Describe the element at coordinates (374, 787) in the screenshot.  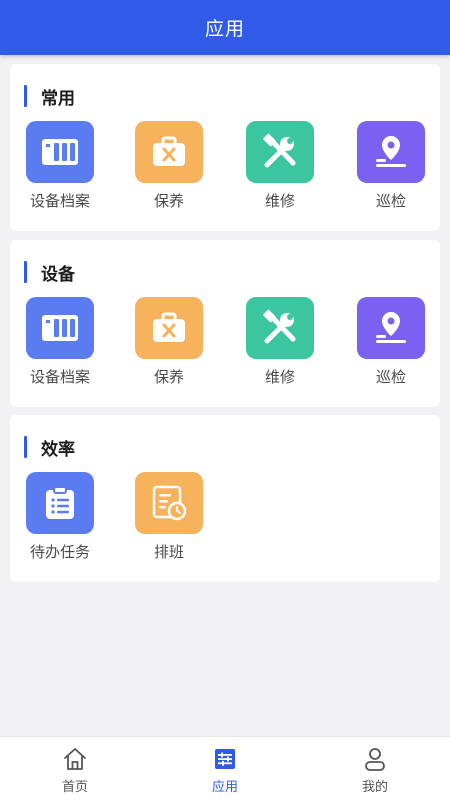
I see `tab-label: 我的` at that location.